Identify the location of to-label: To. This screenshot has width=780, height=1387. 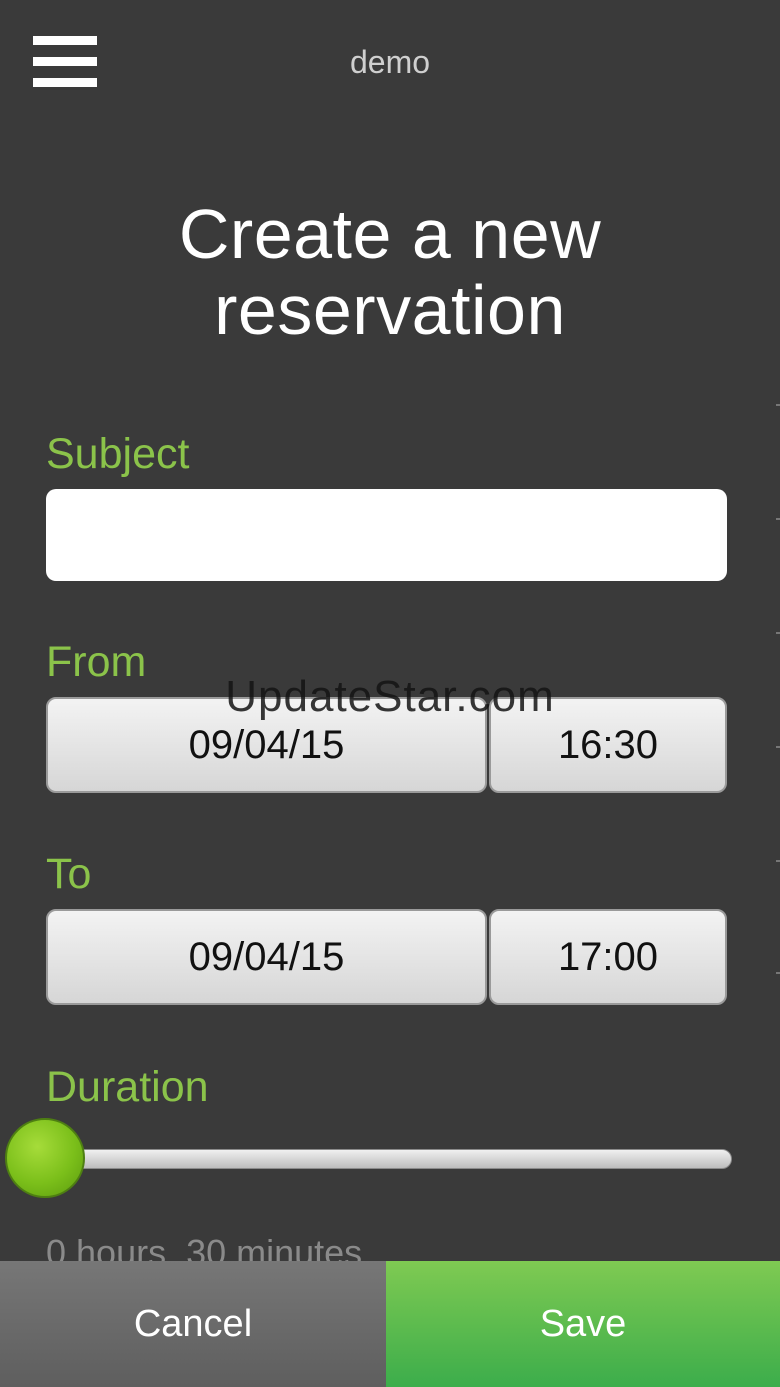
(69, 874).